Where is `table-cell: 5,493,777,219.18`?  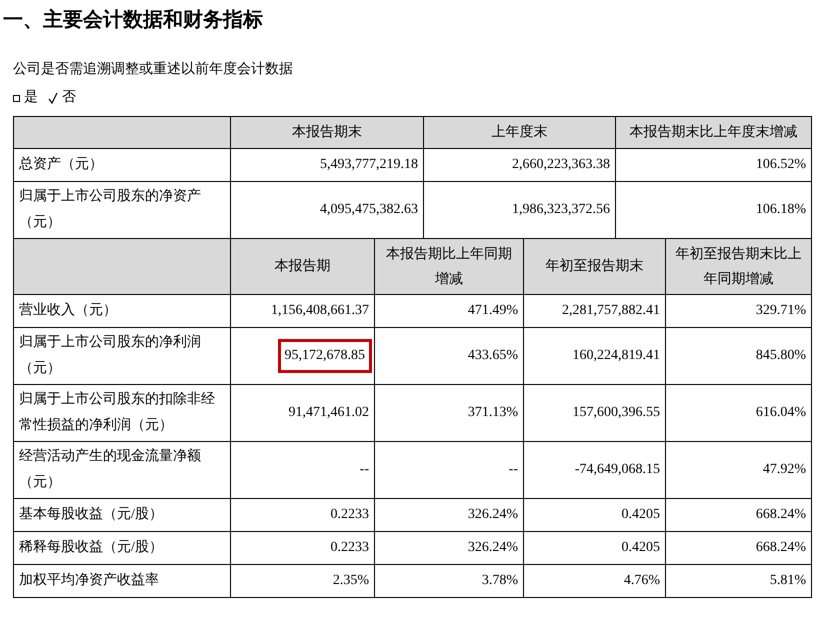 table-cell: 5,493,777,219.18 is located at coordinates (327, 165).